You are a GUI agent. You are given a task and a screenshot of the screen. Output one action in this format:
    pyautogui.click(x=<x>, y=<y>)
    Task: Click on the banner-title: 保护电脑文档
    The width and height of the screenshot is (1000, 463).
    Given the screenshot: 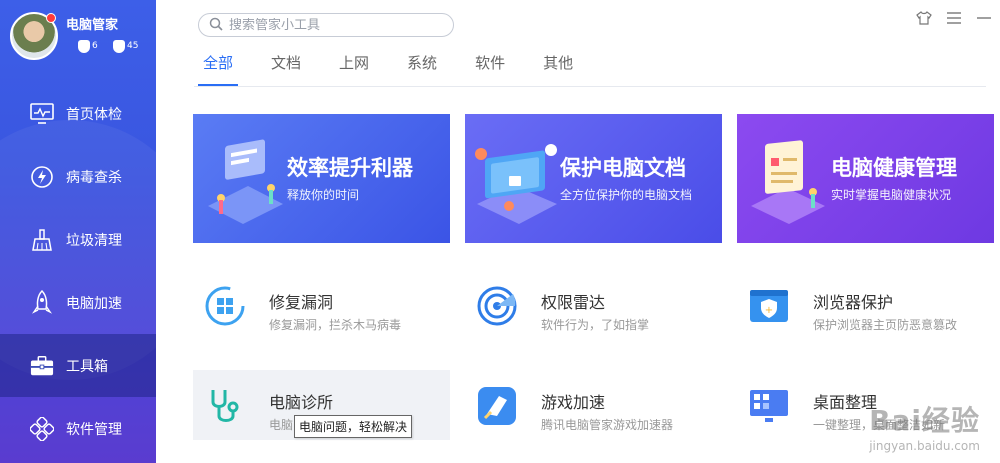 What is the action you would take?
    pyautogui.click(x=623, y=168)
    